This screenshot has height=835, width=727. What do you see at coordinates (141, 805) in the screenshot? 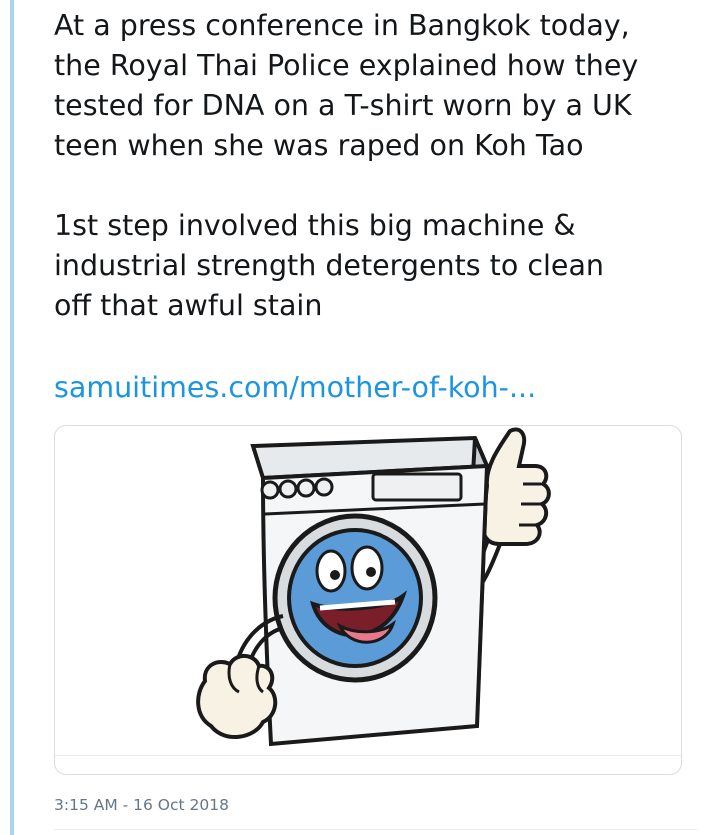
I see `tweet-timestamp: 3:15 AM - 16 Oct 2018` at bounding box center [141, 805].